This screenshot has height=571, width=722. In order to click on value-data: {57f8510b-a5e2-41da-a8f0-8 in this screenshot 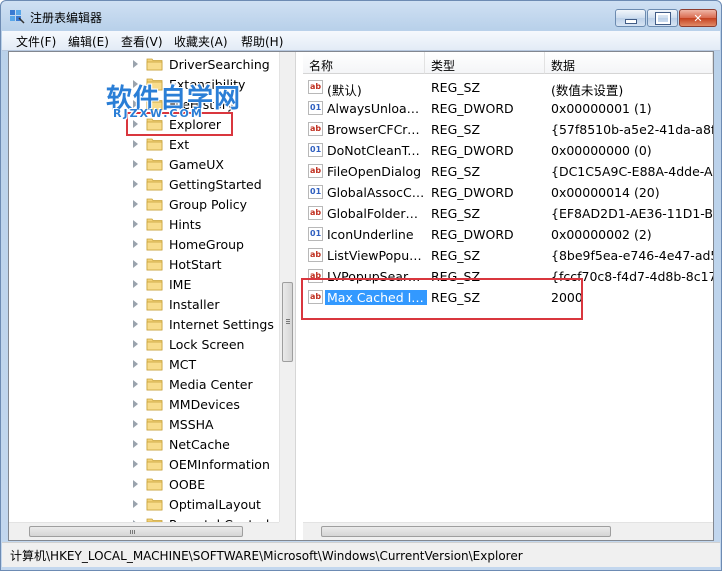, I will do `click(632, 129)`.